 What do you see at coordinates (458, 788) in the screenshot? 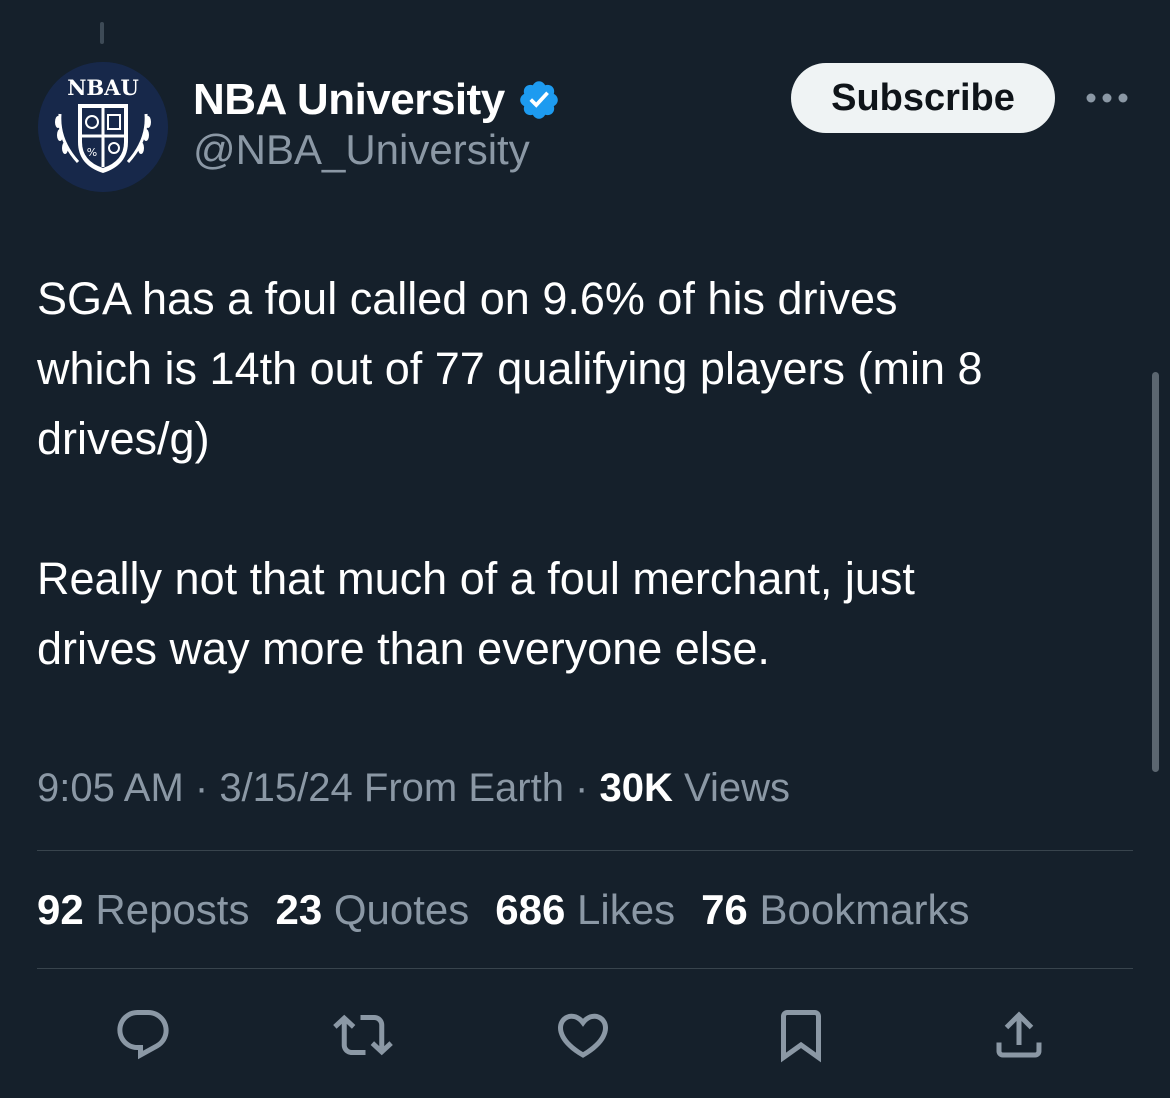
I see `tweet-source: From Earth` at bounding box center [458, 788].